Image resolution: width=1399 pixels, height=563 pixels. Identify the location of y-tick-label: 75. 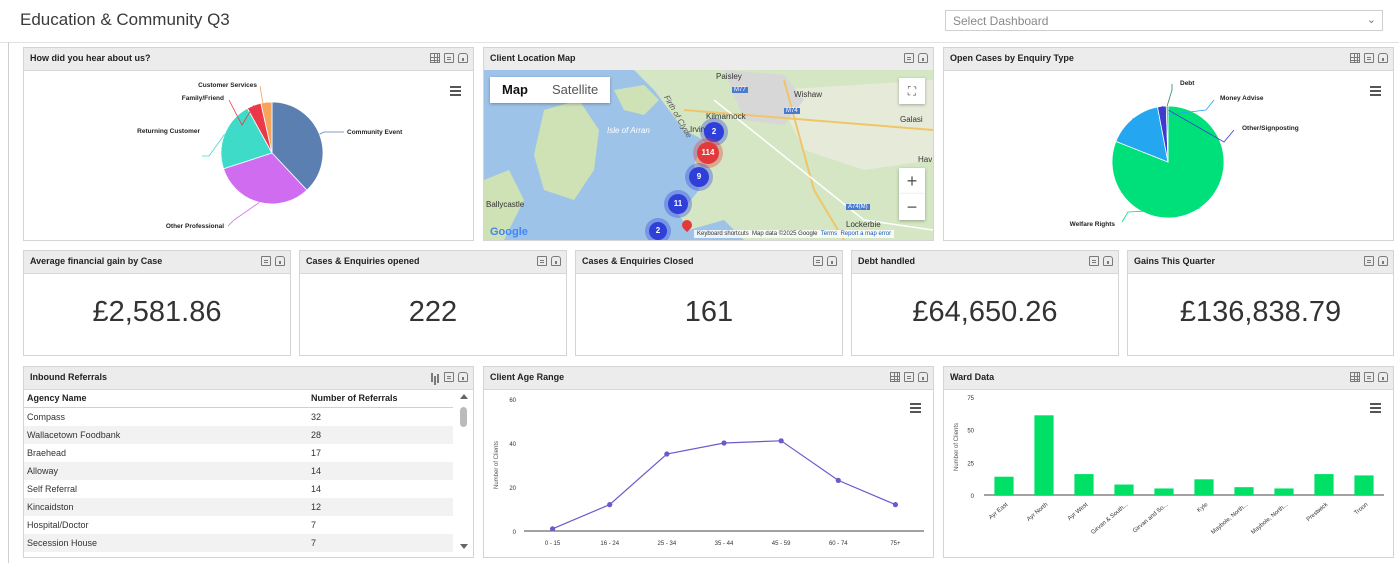
(970, 399).